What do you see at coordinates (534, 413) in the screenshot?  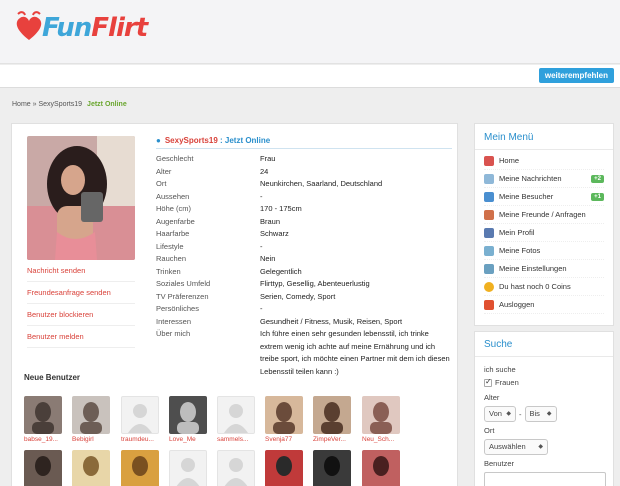 I see `age-to-value: Bis` at bounding box center [534, 413].